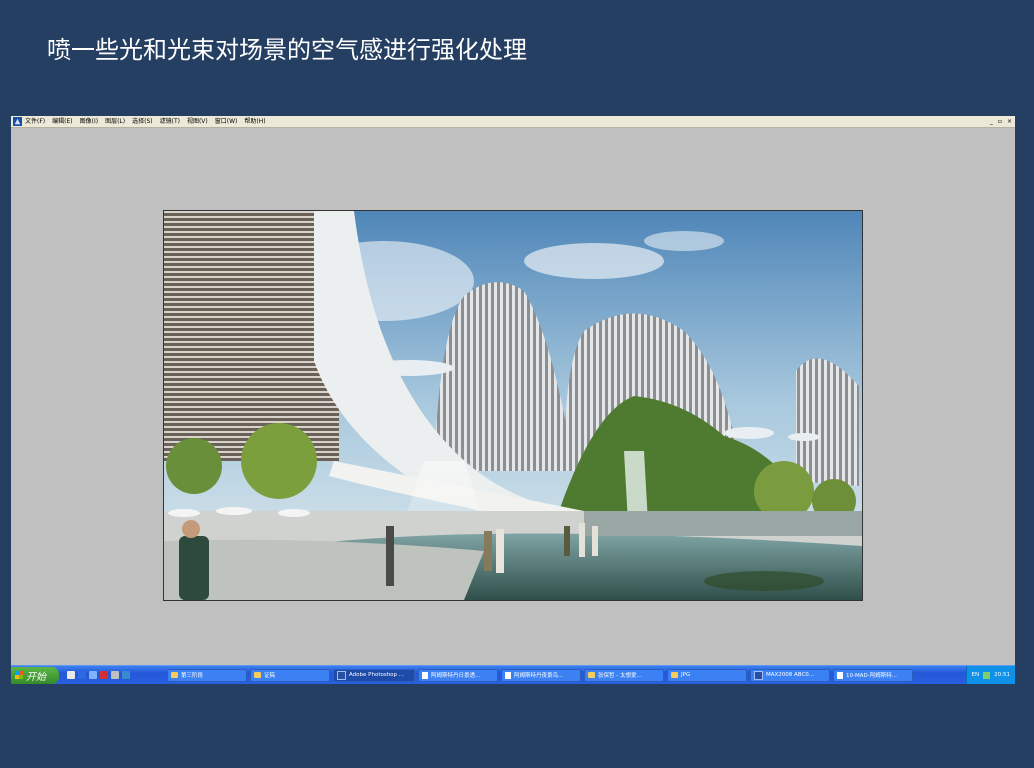 This screenshot has height=768, width=1034. What do you see at coordinates (290, 675) in the screenshot?
I see `taskbar-button: 证稿` at bounding box center [290, 675].